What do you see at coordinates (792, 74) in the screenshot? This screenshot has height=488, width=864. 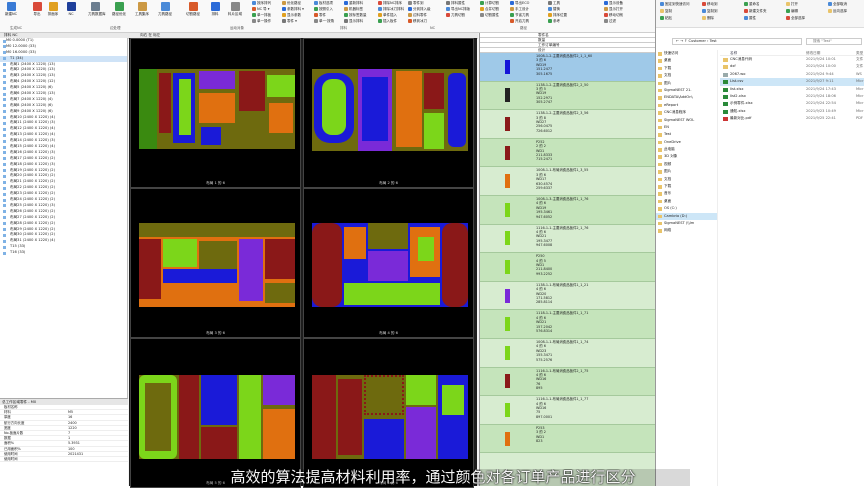 I see `file-row: 2067.wo 2021/9/24 9:44 WS` at bounding box center [792, 74].